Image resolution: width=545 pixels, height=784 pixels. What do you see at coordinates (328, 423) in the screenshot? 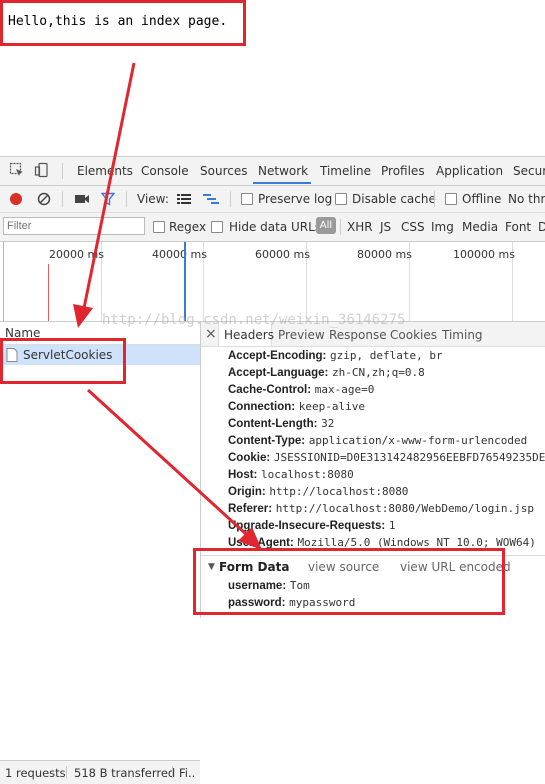
I see `header-value: 32` at bounding box center [328, 423].